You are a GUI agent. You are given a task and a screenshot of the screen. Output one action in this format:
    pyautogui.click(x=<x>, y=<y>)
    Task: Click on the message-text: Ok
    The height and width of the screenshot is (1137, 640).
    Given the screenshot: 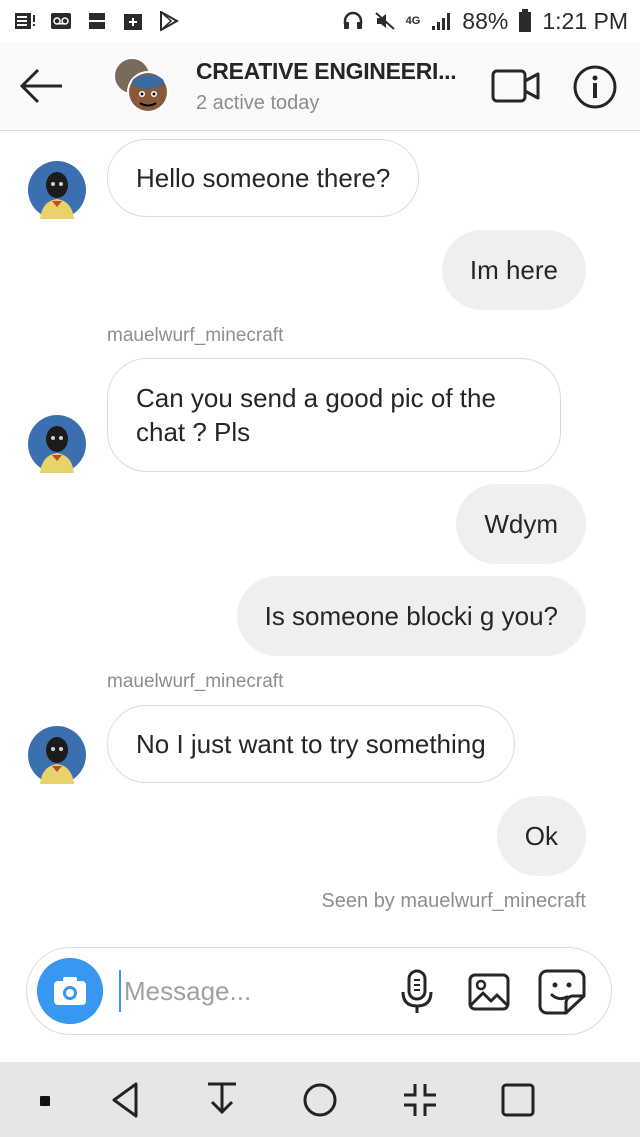 What is the action you would take?
    pyautogui.click(x=541, y=835)
    